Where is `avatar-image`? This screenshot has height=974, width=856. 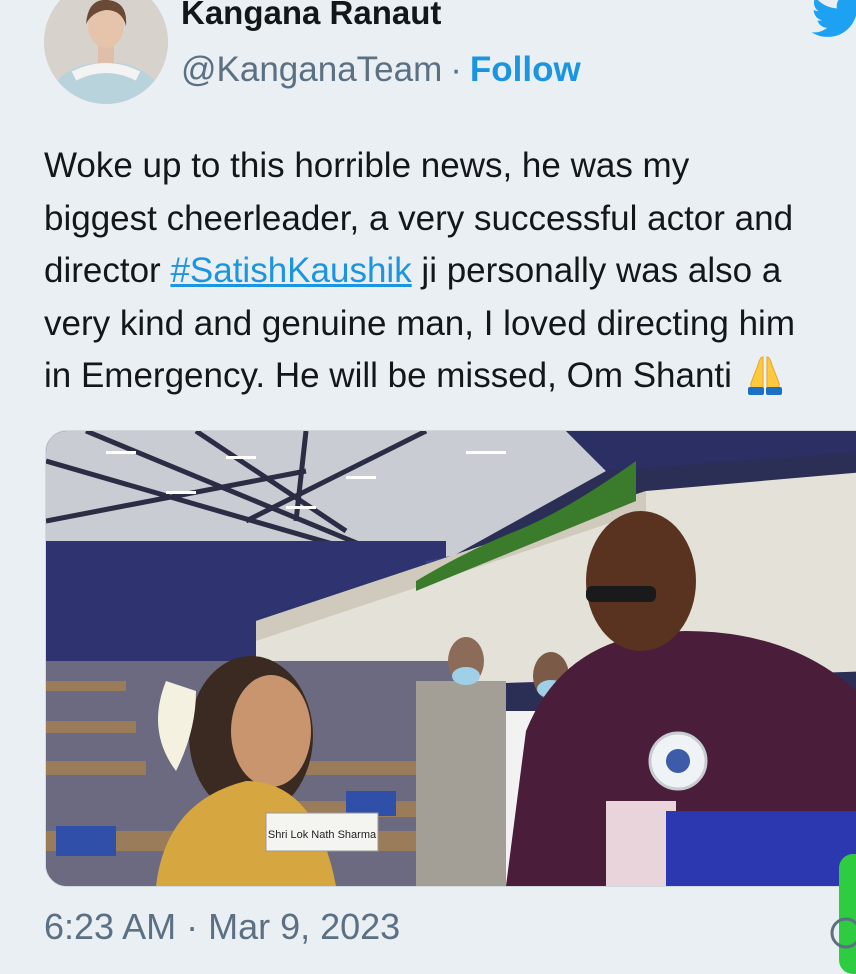
avatar-image is located at coordinates (106, 52).